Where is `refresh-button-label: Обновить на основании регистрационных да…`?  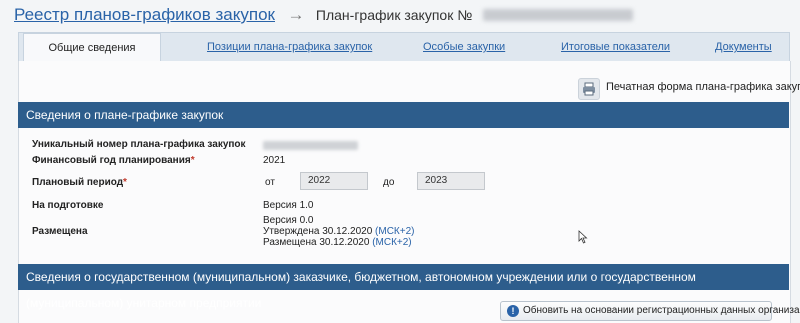 refresh-button-label: Обновить на основании регистрационных да… is located at coordinates (661, 310).